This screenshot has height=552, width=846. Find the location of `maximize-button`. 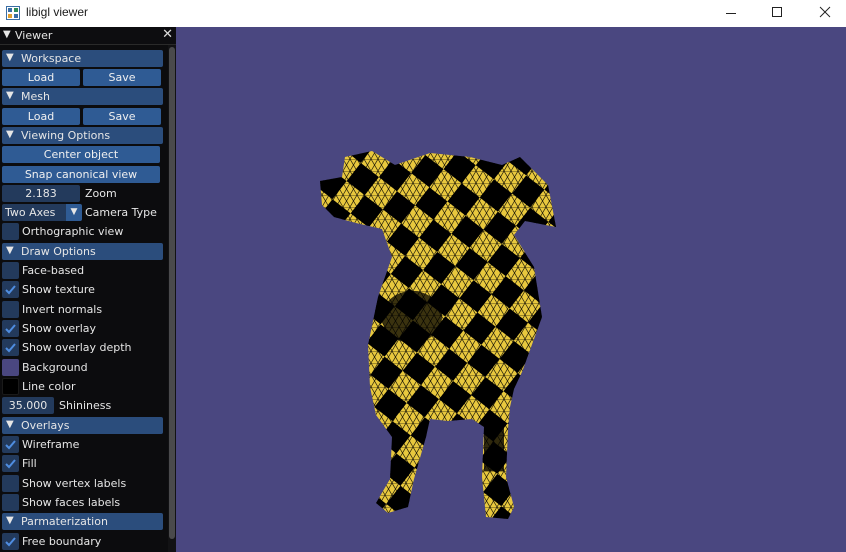

maximize-button is located at coordinates (777, 13).